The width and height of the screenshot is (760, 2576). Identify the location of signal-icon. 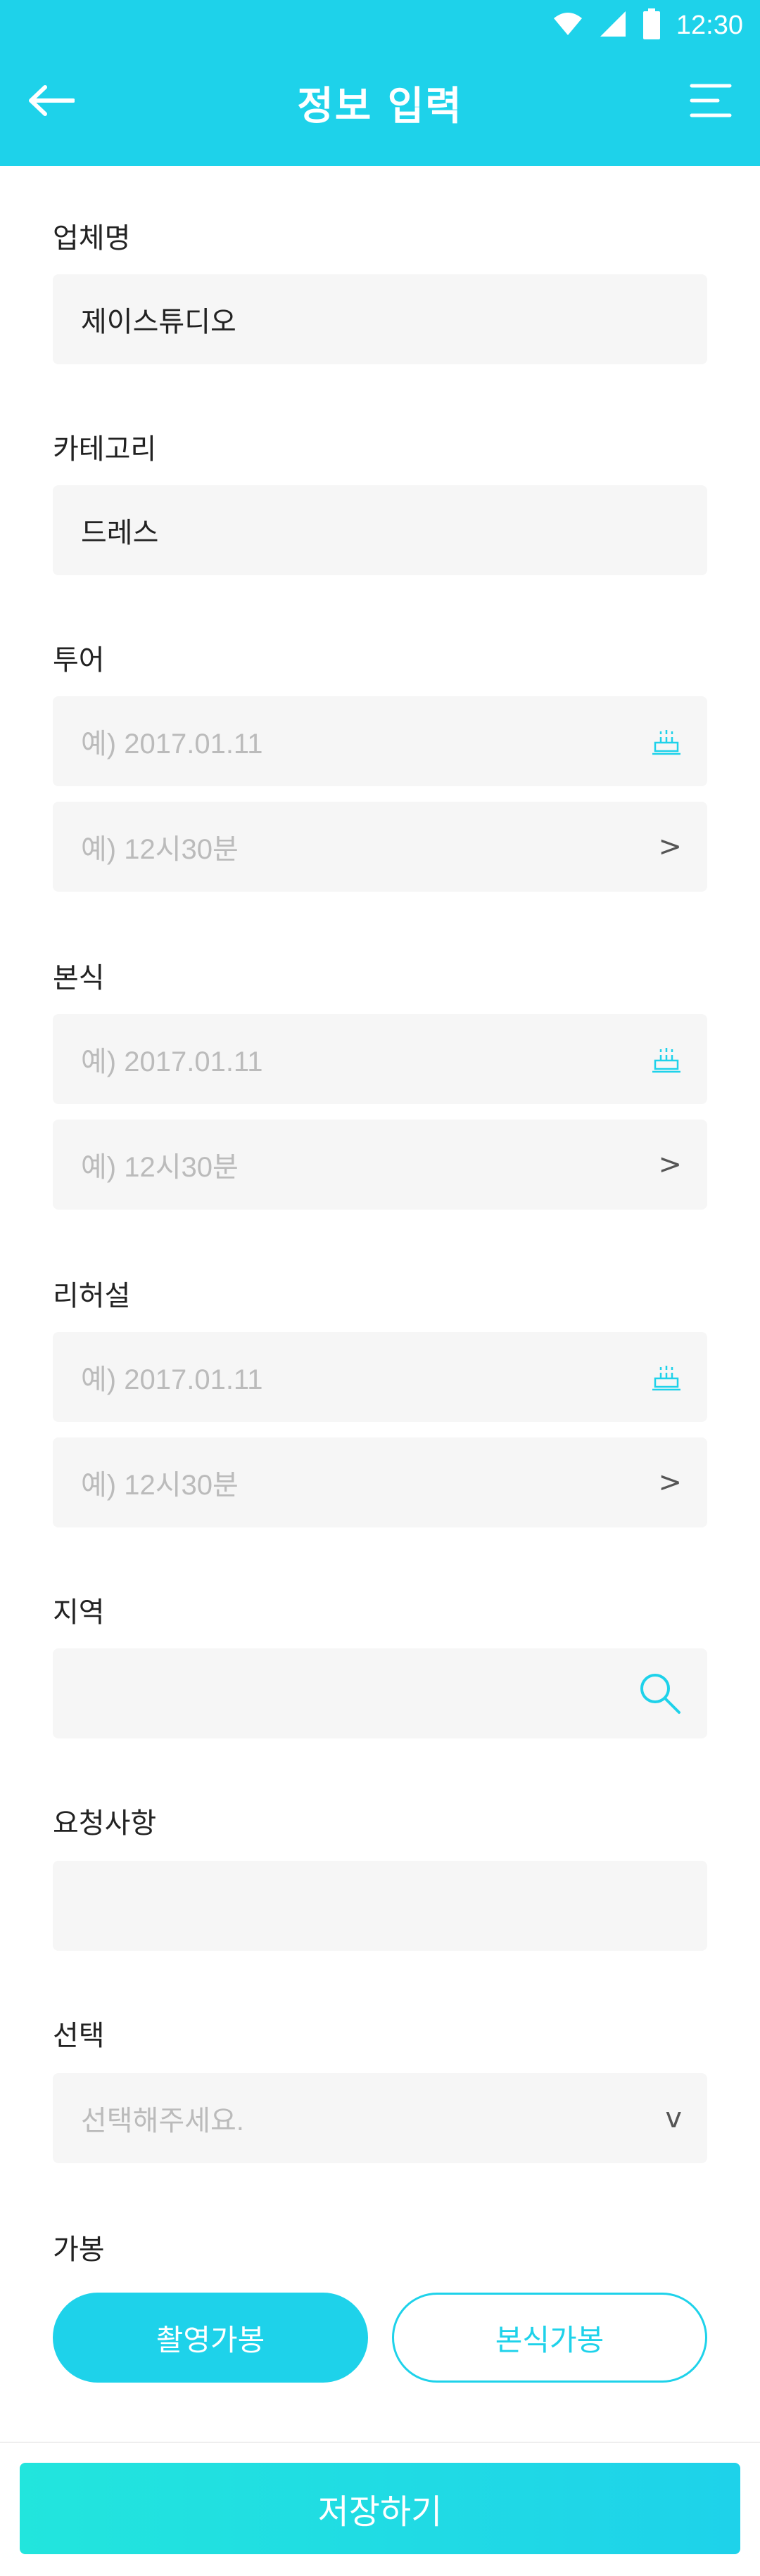
(613, 26).